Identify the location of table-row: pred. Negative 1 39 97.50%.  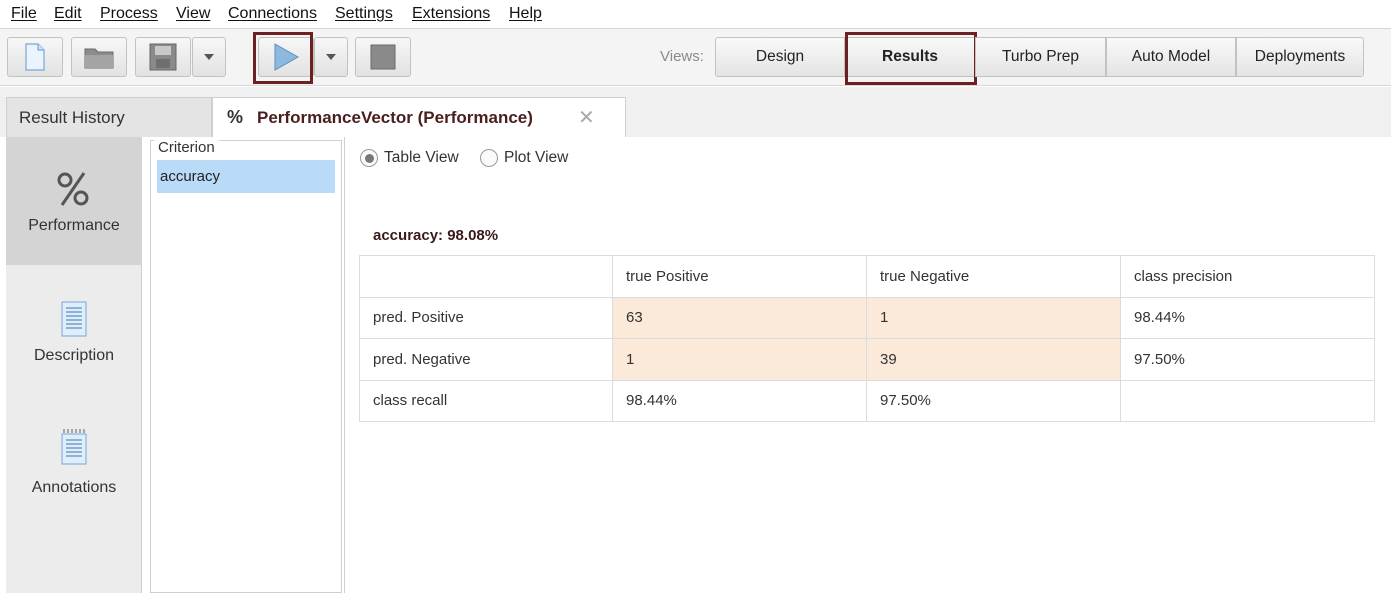
(867, 359).